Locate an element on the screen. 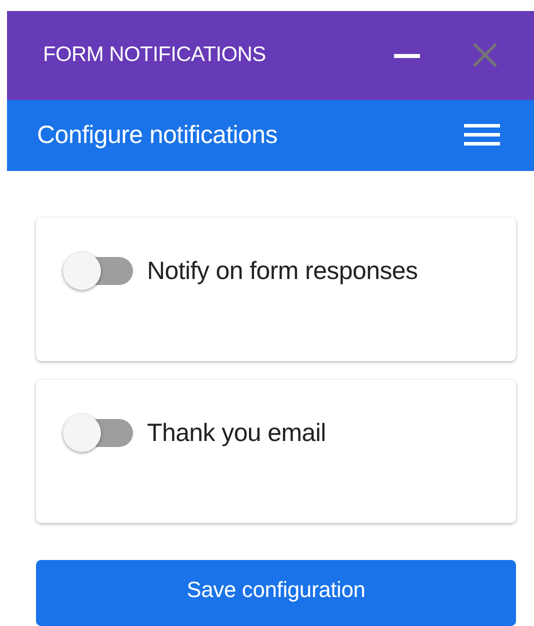  window-title: FORM NOTIFICATIONS is located at coordinates (155, 55).